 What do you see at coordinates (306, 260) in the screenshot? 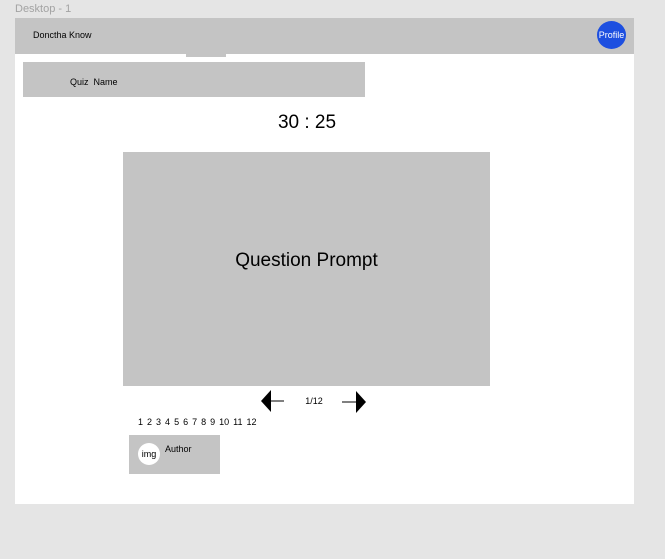
I see `question-prompt: Question Prompt` at bounding box center [306, 260].